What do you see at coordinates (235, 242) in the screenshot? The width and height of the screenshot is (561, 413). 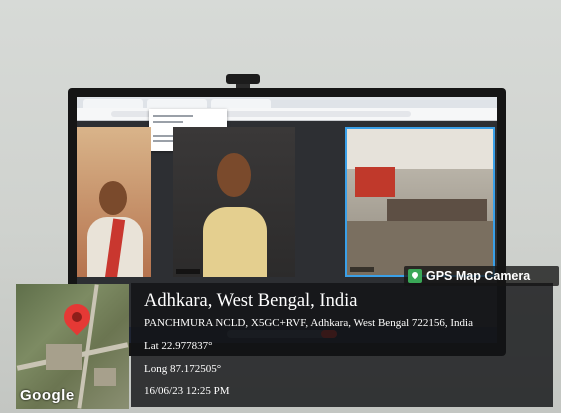 I see `participant-body` at bounding box center [235, 242].